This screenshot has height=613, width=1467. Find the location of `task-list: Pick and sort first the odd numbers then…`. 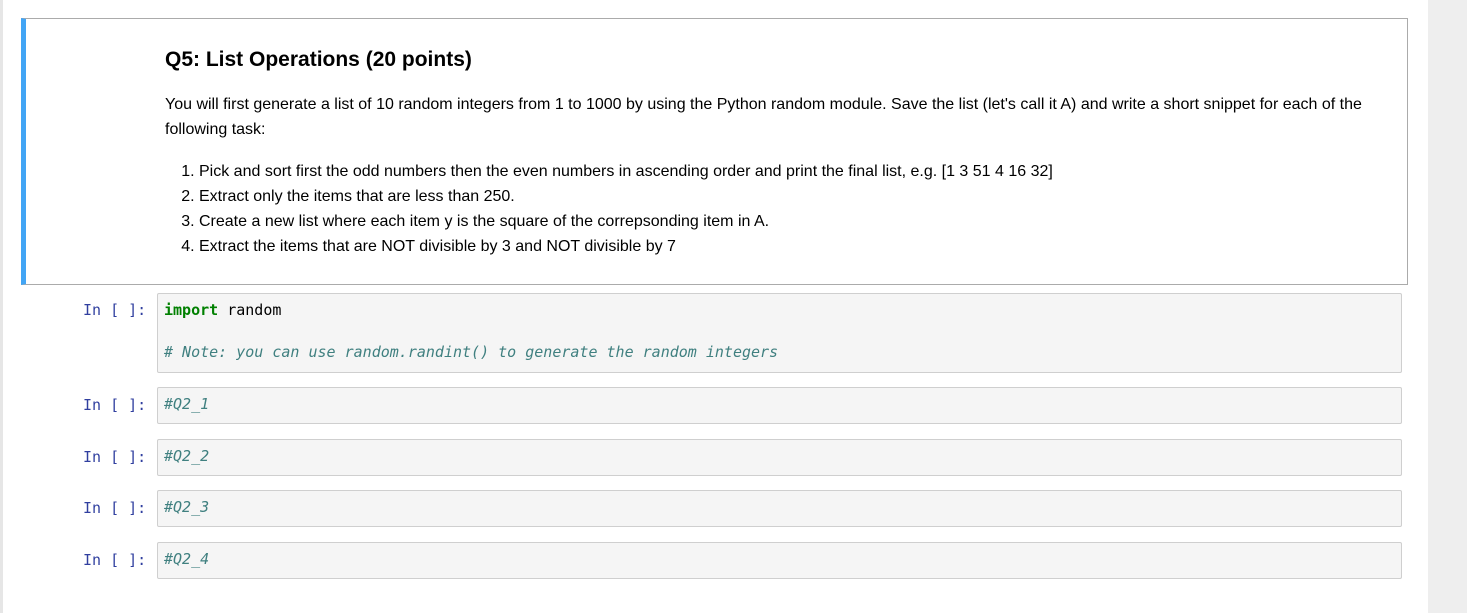

task-list: Pick and sort first the odd numbers then… is located at coordinates (609, 209).